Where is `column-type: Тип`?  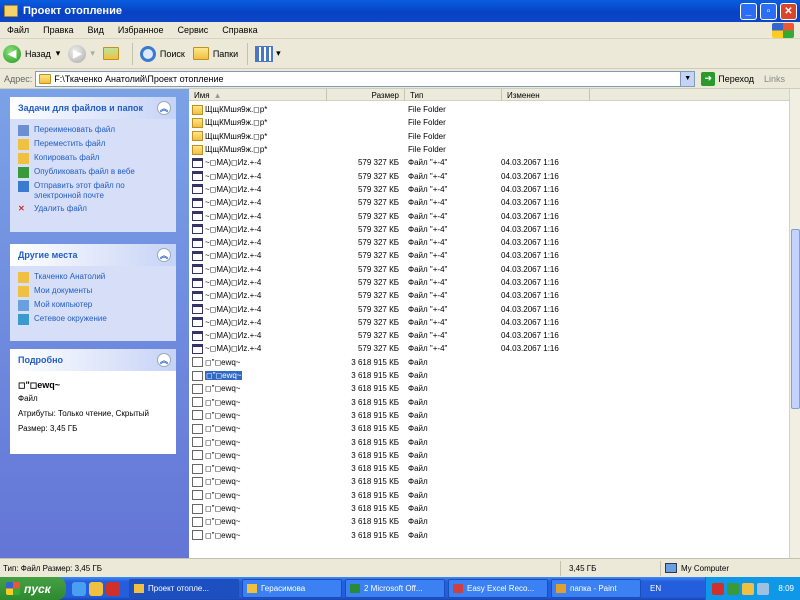
column-type: Тип is located at coordinates (453, 95).